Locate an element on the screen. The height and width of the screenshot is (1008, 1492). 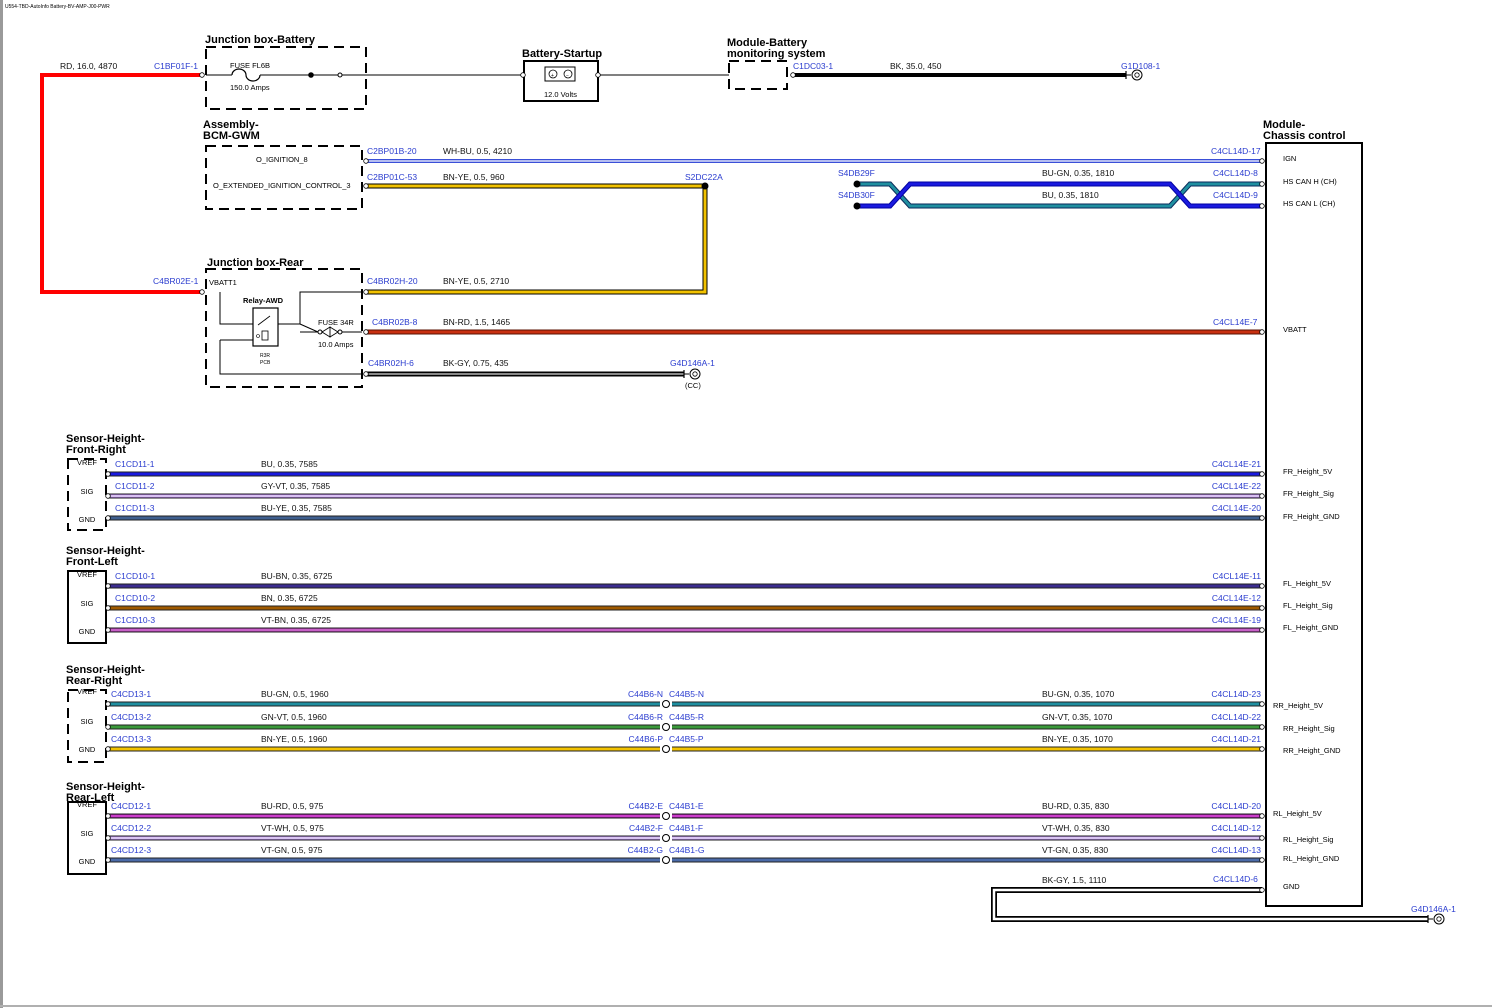
conn-c4br02b-8: C4BR02B-8 is located at coordinates (395, 322).